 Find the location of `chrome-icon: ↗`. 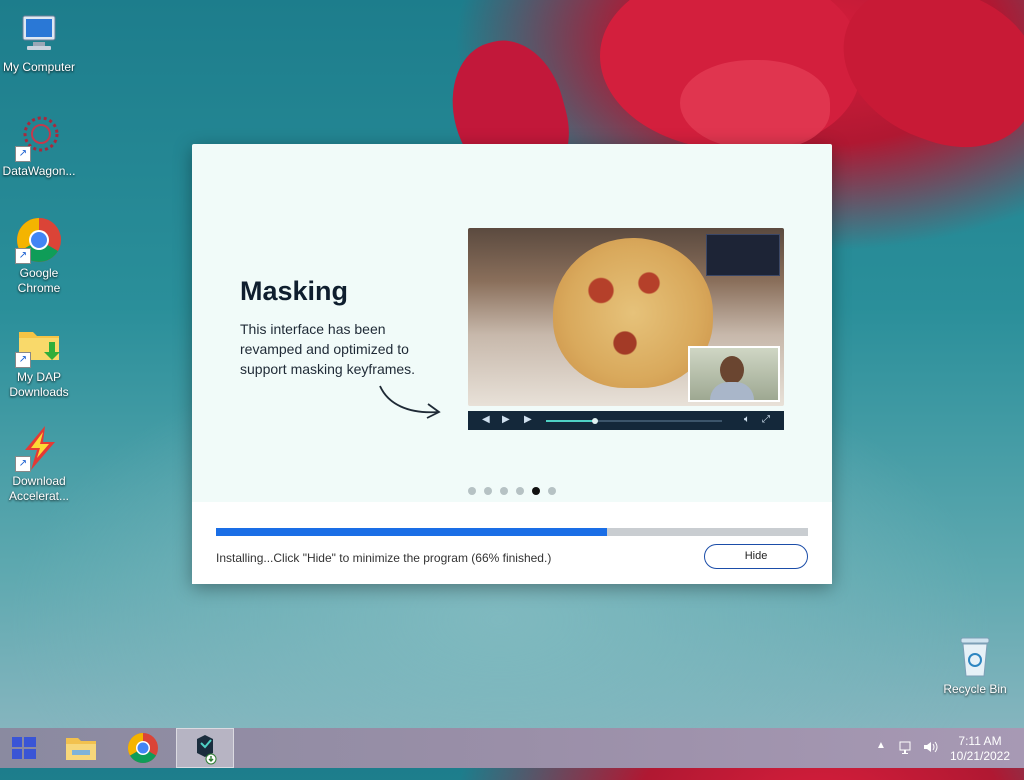

chrome-icon: ↗ is located at coordinates (39, 240).